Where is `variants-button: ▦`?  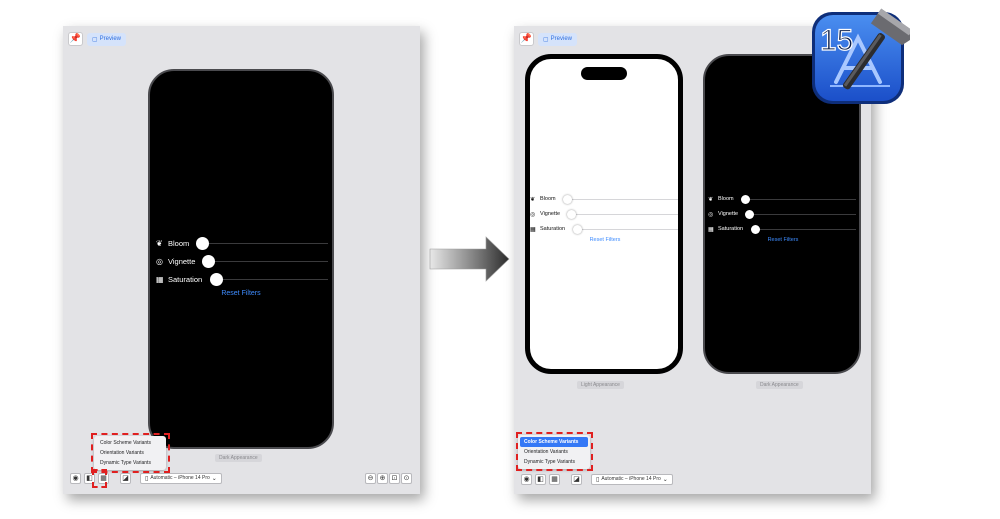
variants-button: ▦ is located at coordinates (554, 479).